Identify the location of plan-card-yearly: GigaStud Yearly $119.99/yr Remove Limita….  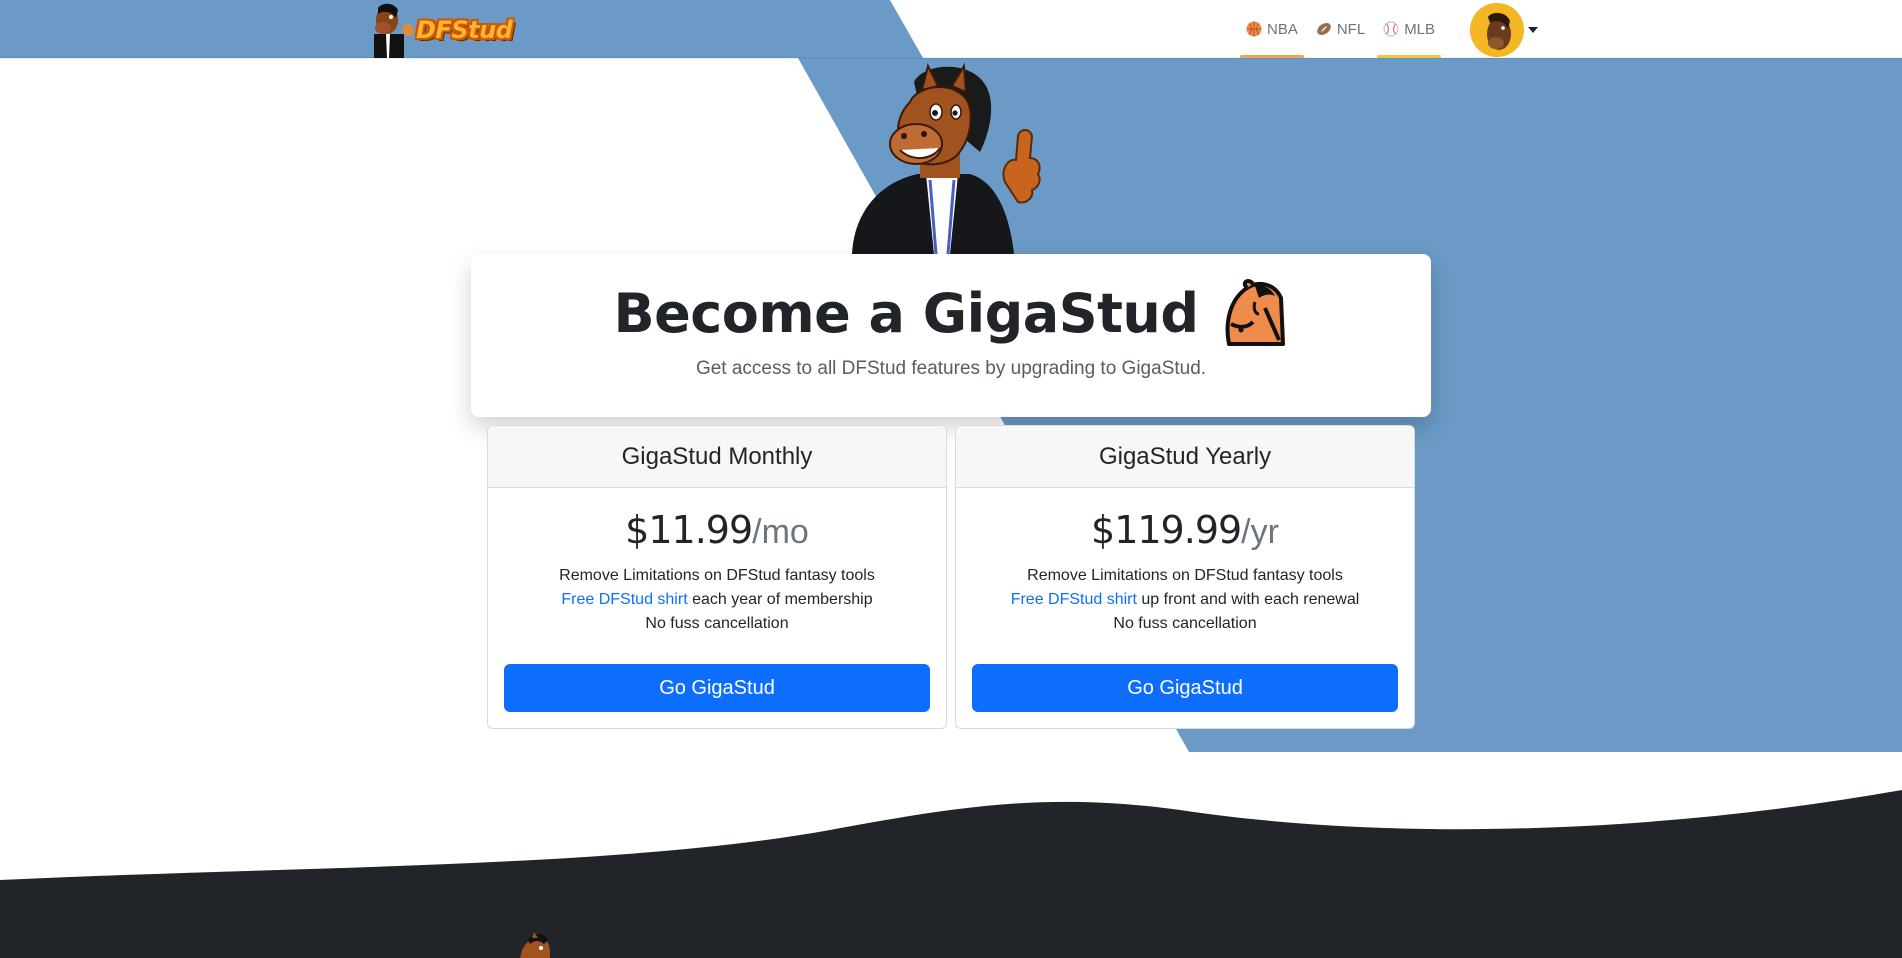
(1185, 577).